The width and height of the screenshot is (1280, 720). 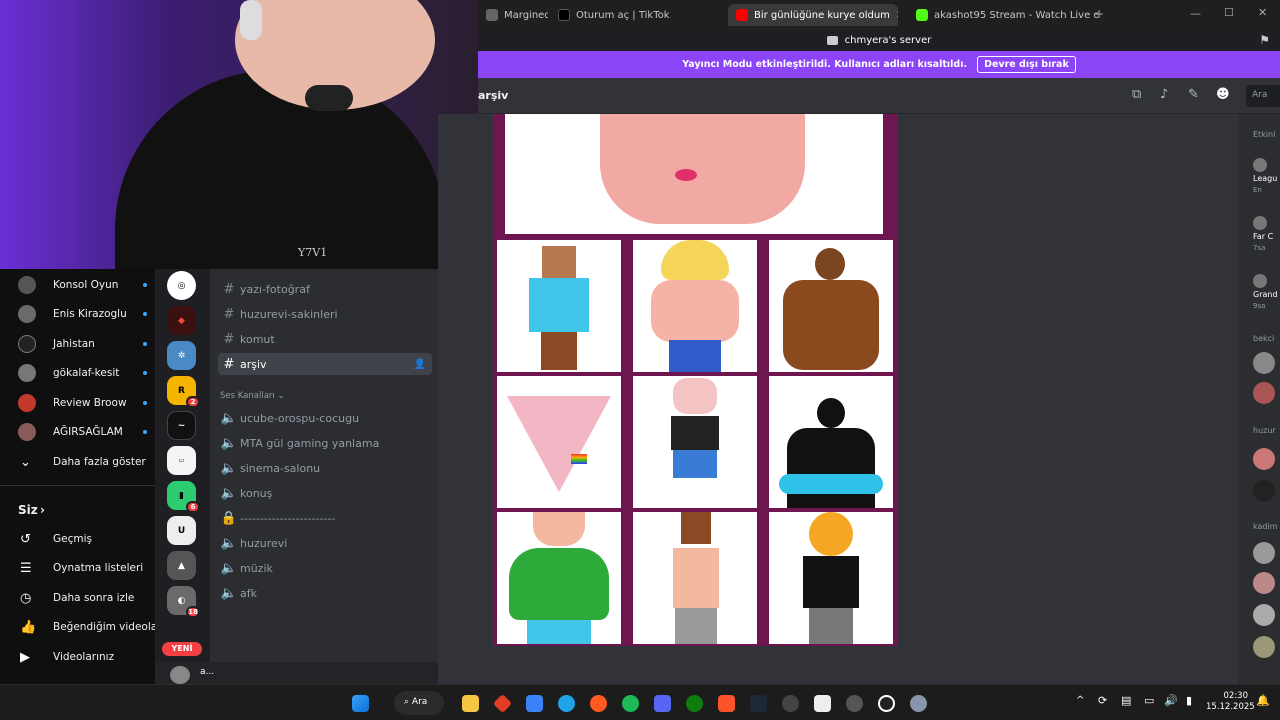 What do you see at coordinates (1080, 700) in the screenshot?
I see `tray-chevron-icon: ^` at bounding box center [1080, 700].